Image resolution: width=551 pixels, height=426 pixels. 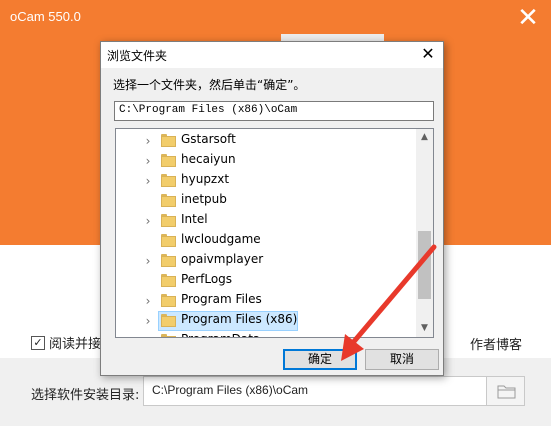 What do you see at coordinates (315, 391) in the screenshot?
I see `install-dir-input: C:\Program Files (x86)\oCam` at bounding box center [315, 391].